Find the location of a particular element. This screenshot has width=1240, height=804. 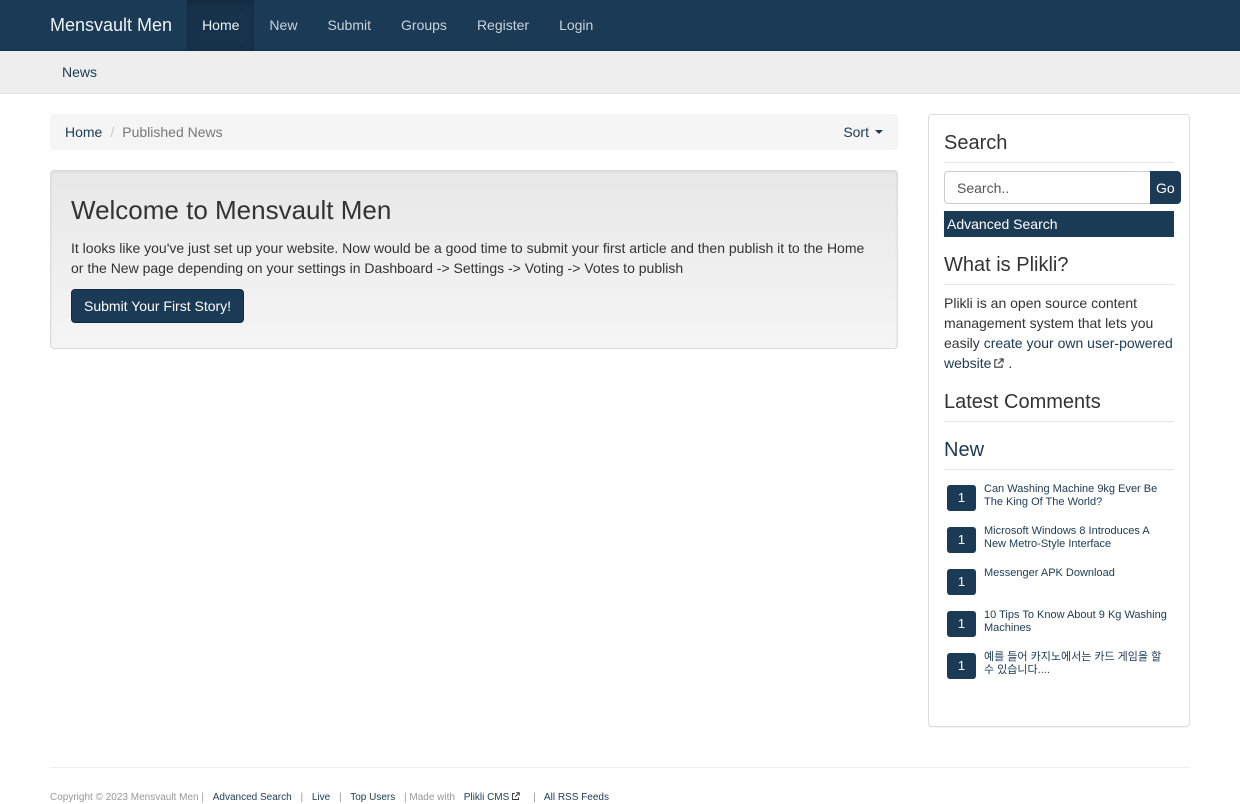

caret-down-icon is located at coordinates (879, 132).